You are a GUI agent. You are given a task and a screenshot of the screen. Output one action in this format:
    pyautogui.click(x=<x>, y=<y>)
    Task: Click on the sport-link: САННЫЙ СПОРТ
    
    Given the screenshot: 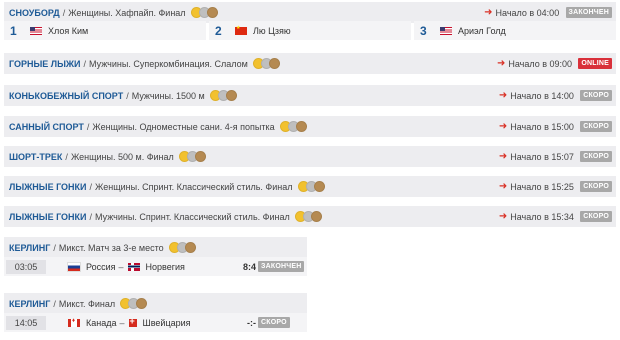 What is the action you would take?
    pyautogui.click(x=46, y=127)
    